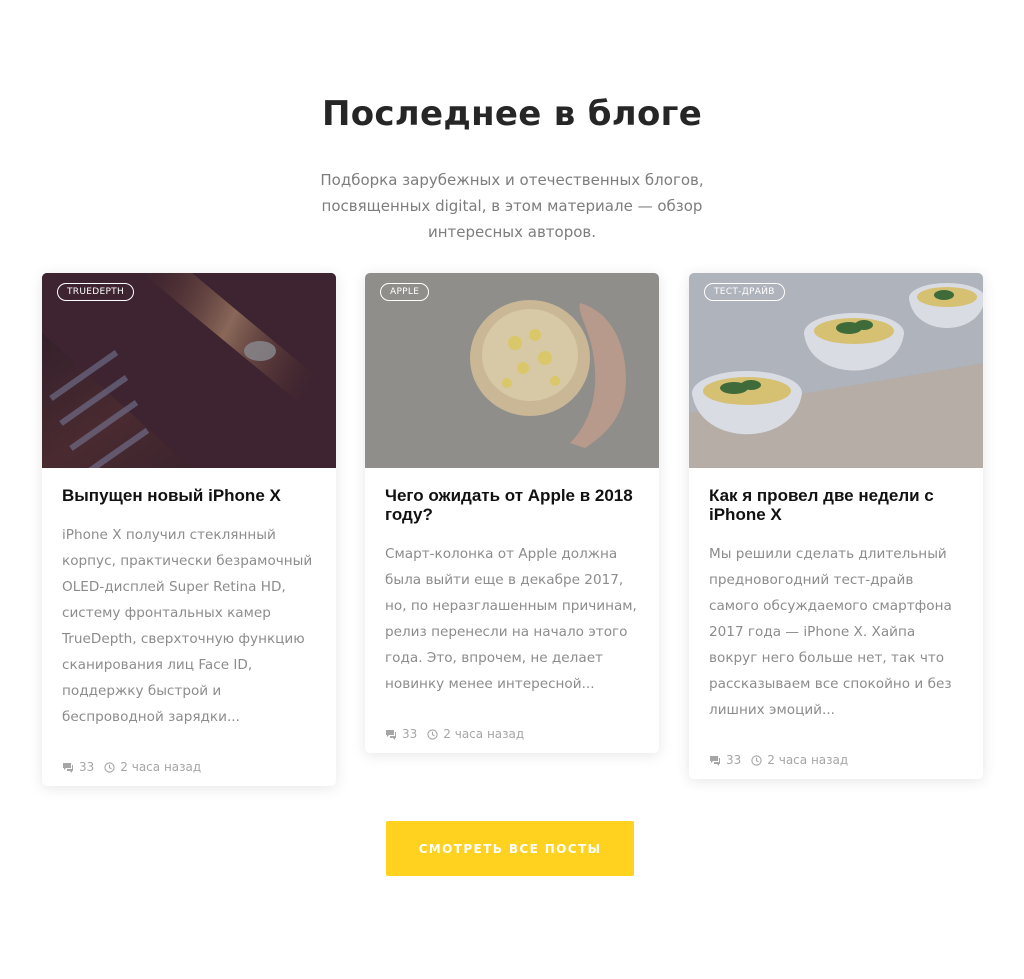 This screenshot has width=1024, height=979. What do you see at coordinates (744, 292) in the screenshot?
I see `post-tag: ТЕСТ-ДРАЙВ` at bounding box center [744, 292].